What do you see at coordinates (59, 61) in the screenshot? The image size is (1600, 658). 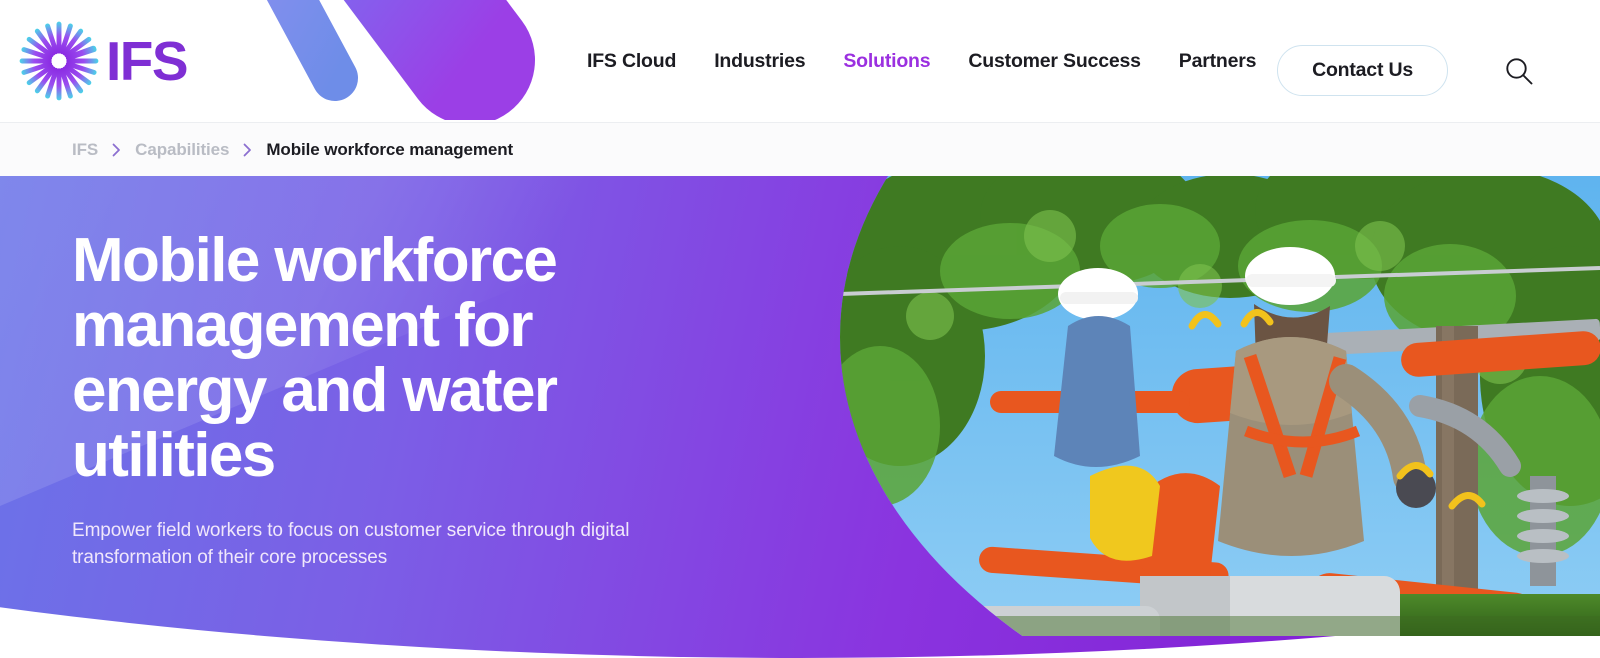 I see `ifs-radial-burst-logo-icon` at bounding box center [59, 61].